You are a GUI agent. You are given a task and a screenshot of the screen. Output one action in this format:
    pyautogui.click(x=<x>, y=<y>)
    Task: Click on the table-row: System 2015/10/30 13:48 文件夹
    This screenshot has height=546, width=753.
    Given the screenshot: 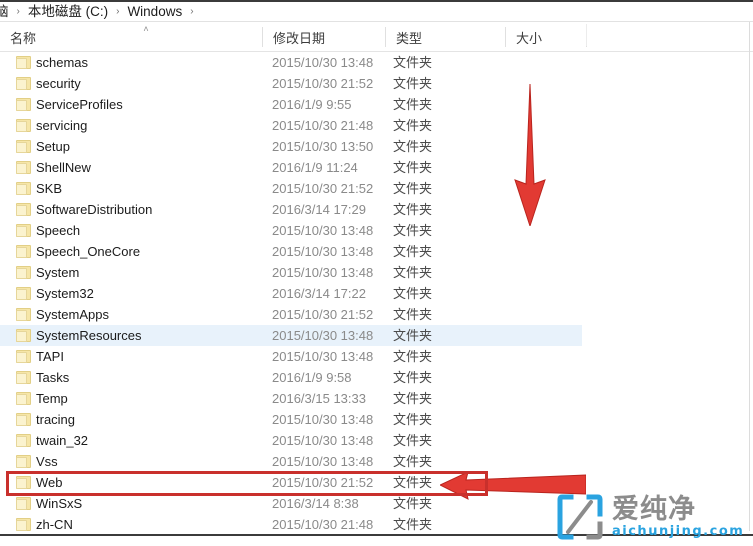 What is the action you would take?
    pyautogui.click(x=376, y=272)
    